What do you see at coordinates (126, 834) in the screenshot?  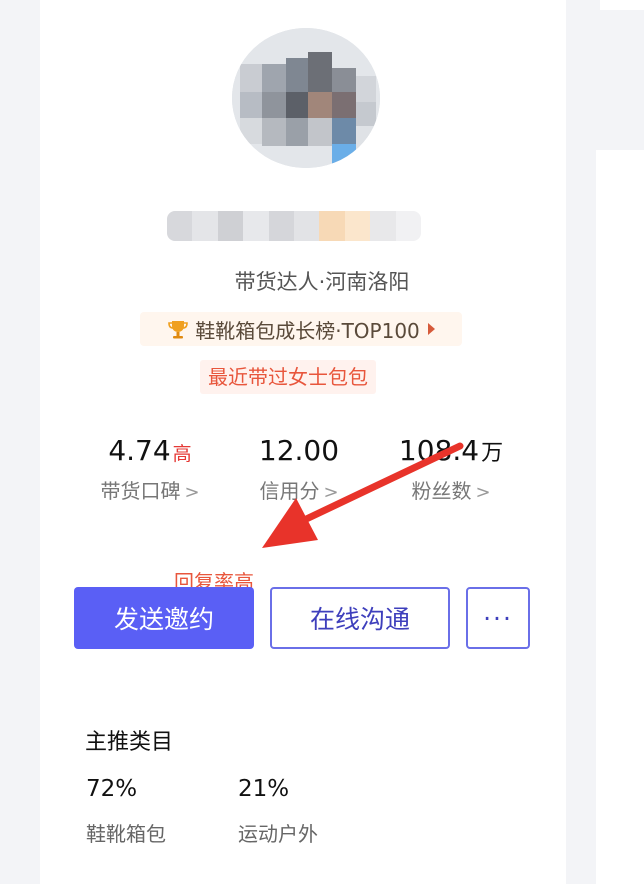 I see `category-name: 鞋靴箱包` at bounding box center [126, 834].